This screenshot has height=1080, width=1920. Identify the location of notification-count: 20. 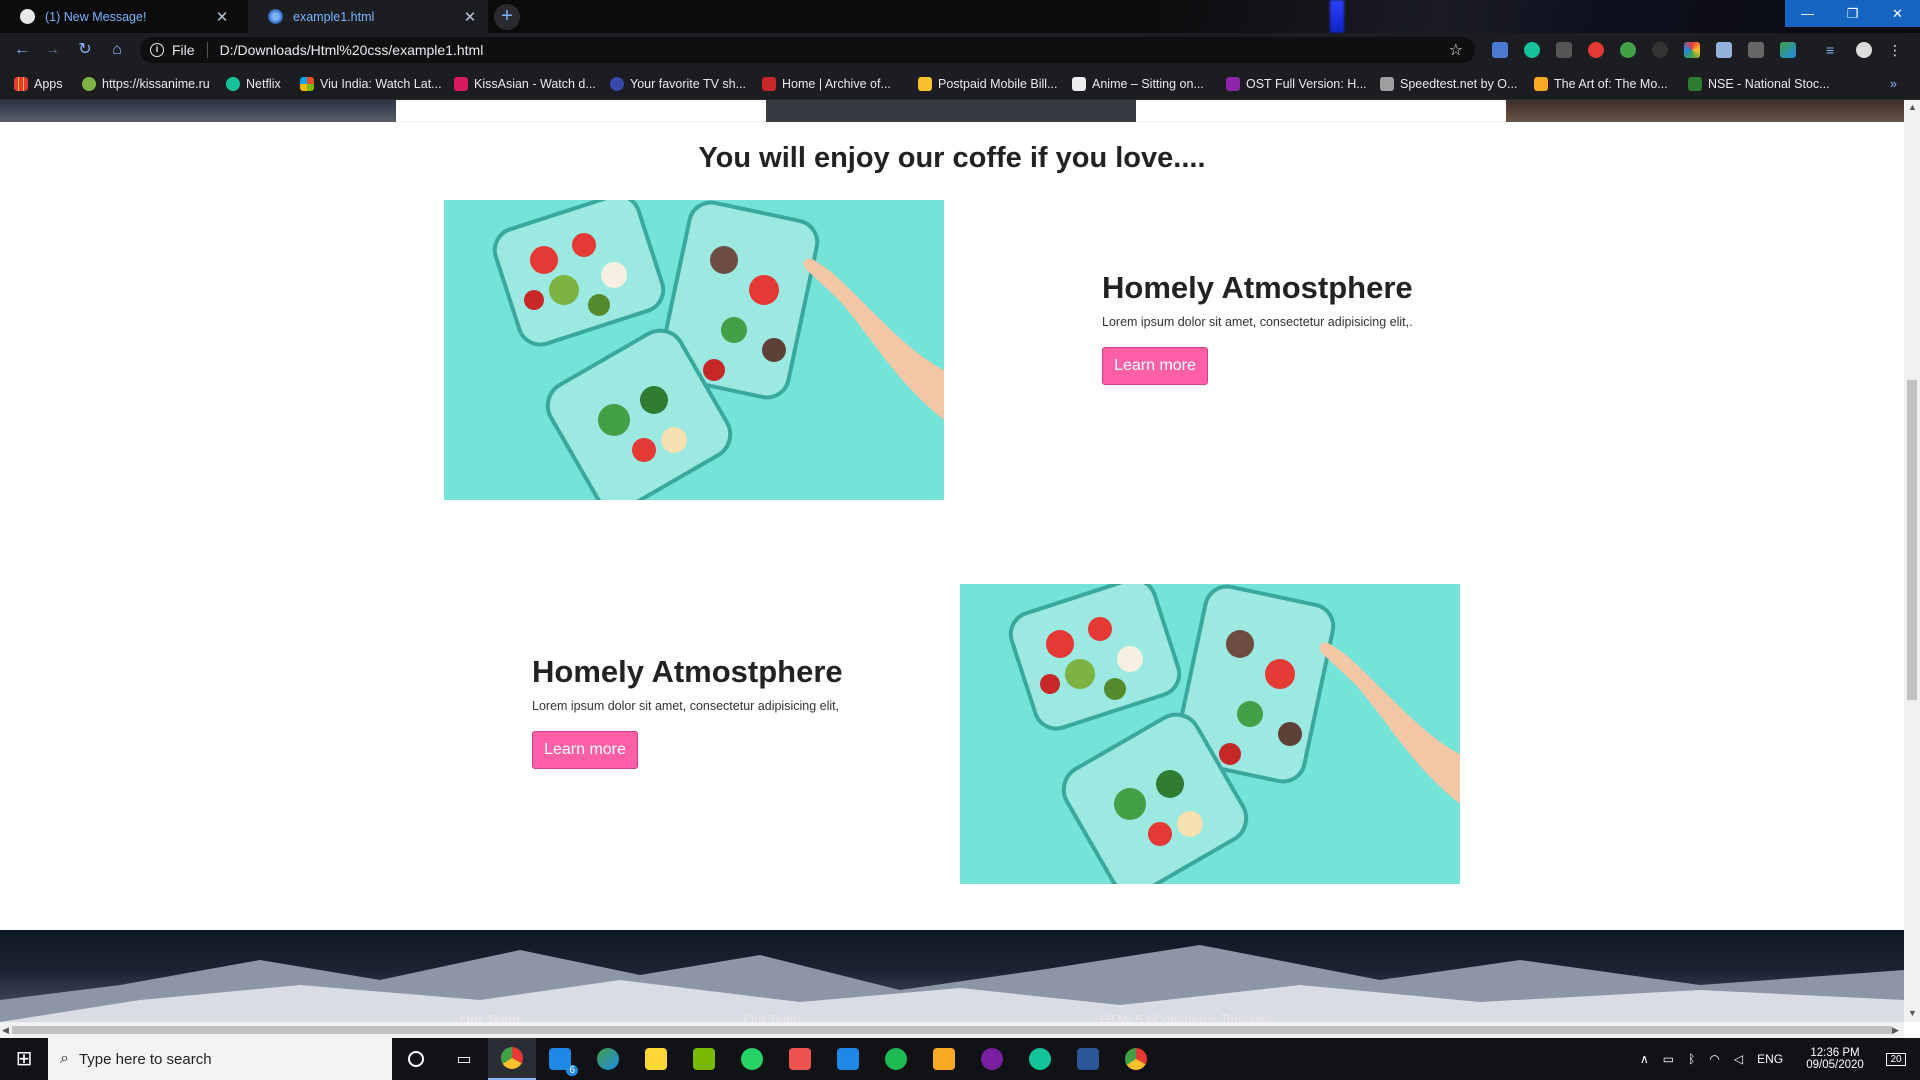
(1896, 1059).